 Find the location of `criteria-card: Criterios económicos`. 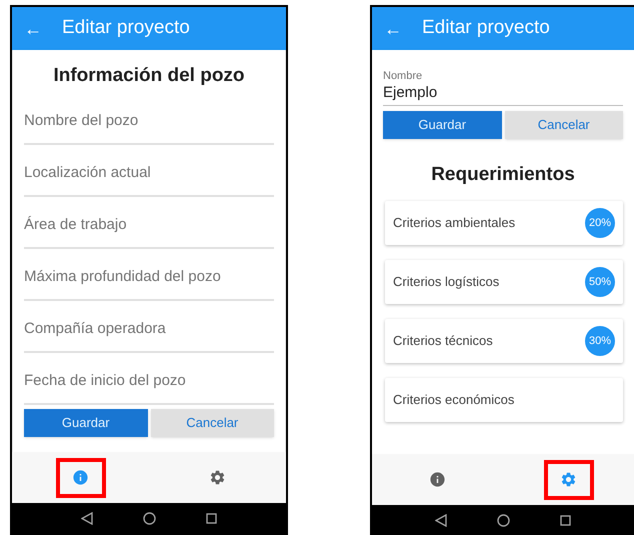

criteria-card: Criterios económicos is located at coordinates (504, 400).